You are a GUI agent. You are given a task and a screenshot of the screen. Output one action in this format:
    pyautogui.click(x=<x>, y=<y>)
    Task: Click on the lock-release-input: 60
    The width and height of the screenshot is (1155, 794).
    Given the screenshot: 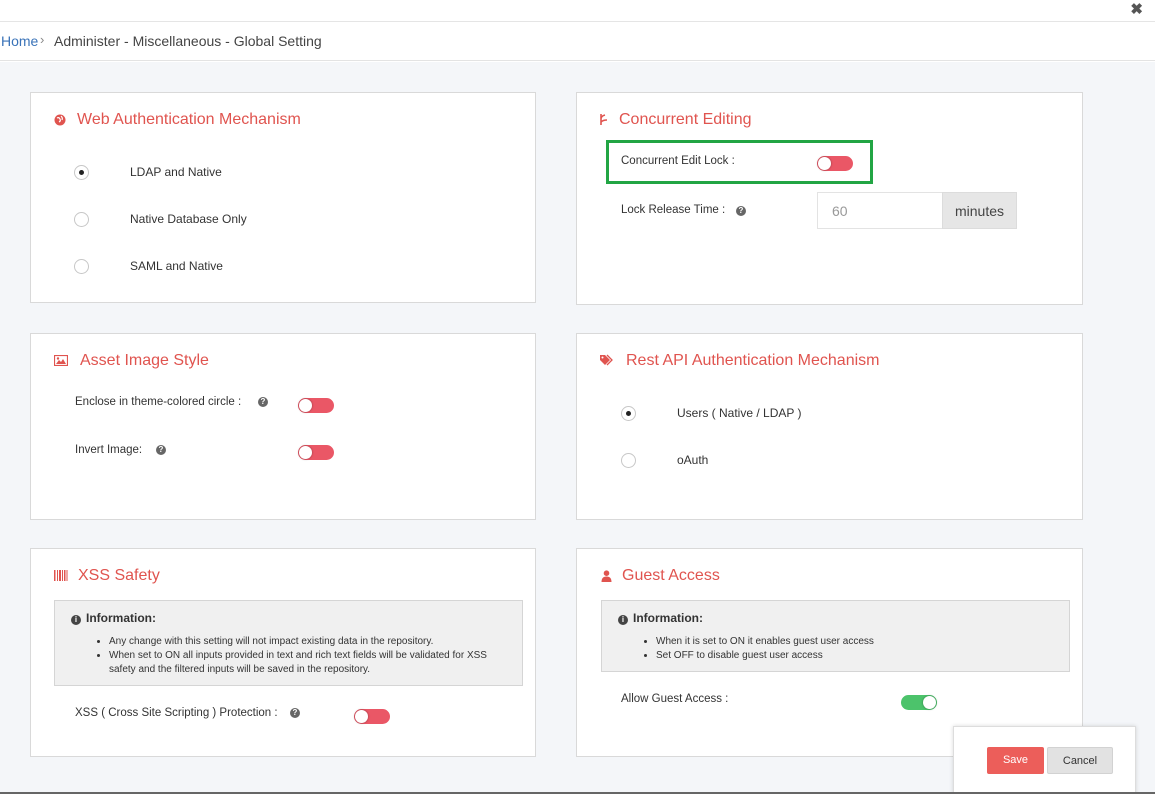 What is the action you would take?
    pyautogui.click(x=880, y=210)
    